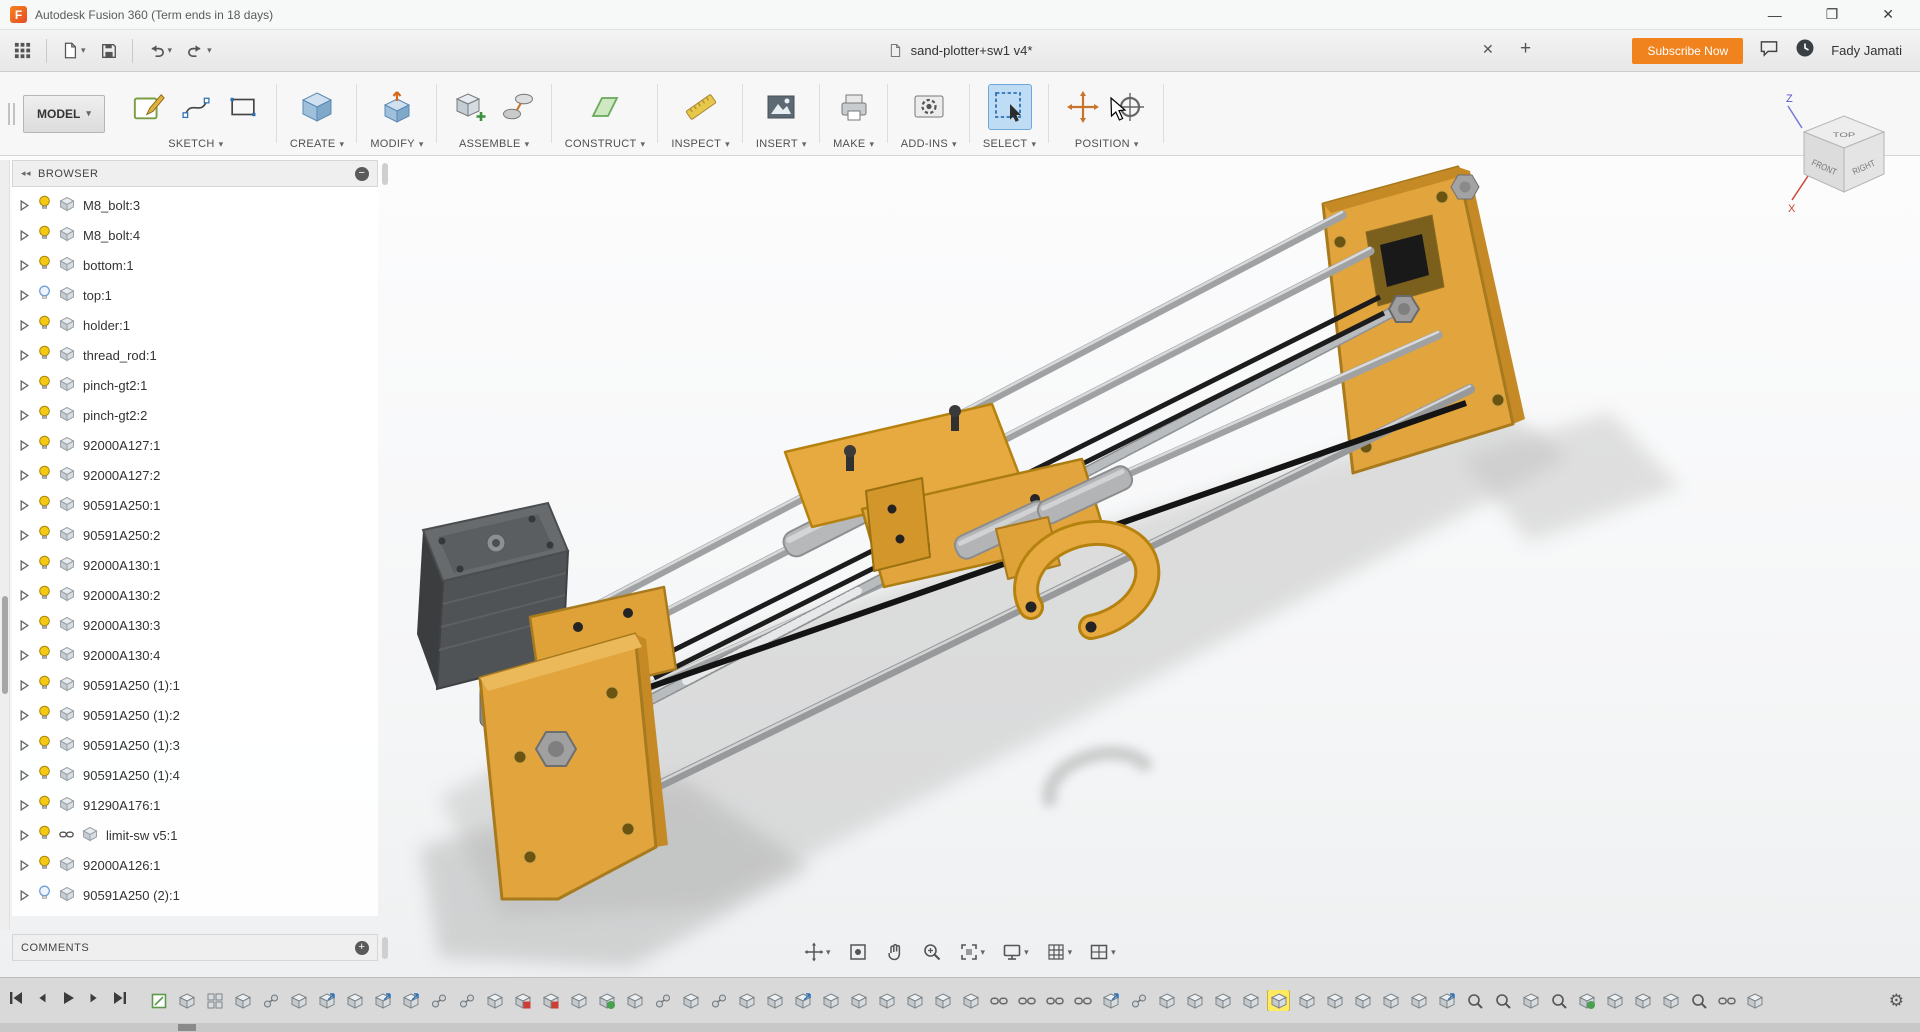 This screenshot has height=1032, width=1920. What do you see at coordinates (121, 865) in the screenshot?
I see `component-label: 92000A126:1` at bounding box center [121, 865].